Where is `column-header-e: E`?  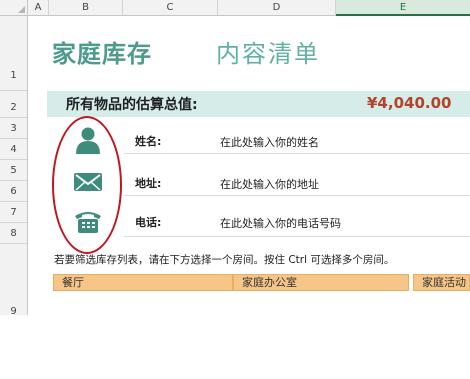 column-header-e: E is located at coordinates (403, 8).